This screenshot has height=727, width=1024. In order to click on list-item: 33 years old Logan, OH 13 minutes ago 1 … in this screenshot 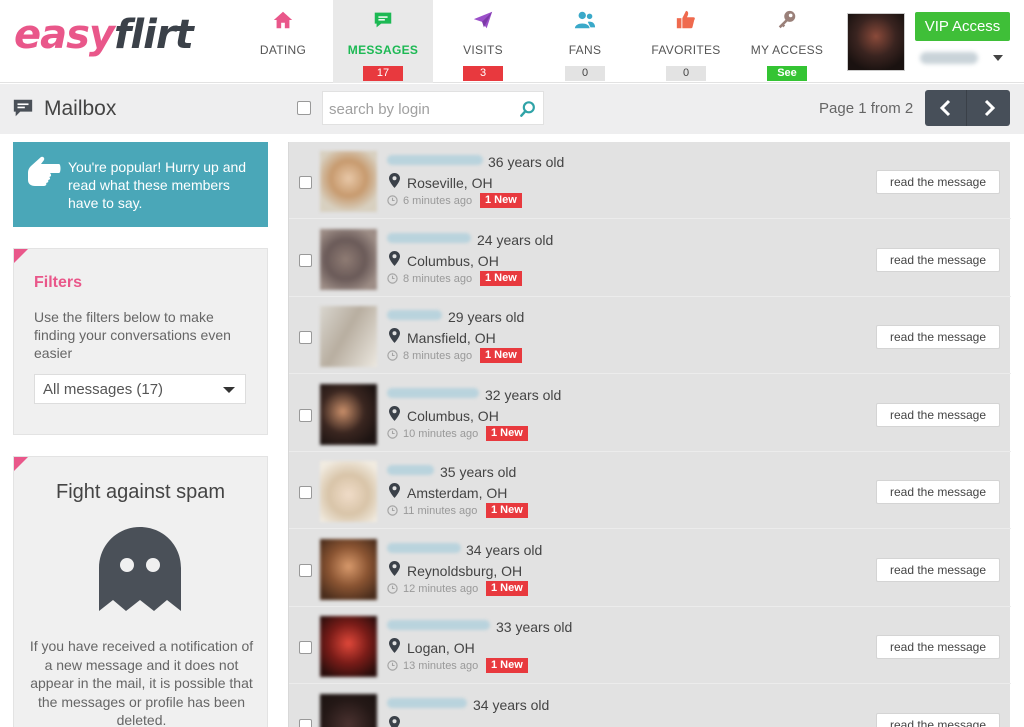, I will do `click(650, 645)`.